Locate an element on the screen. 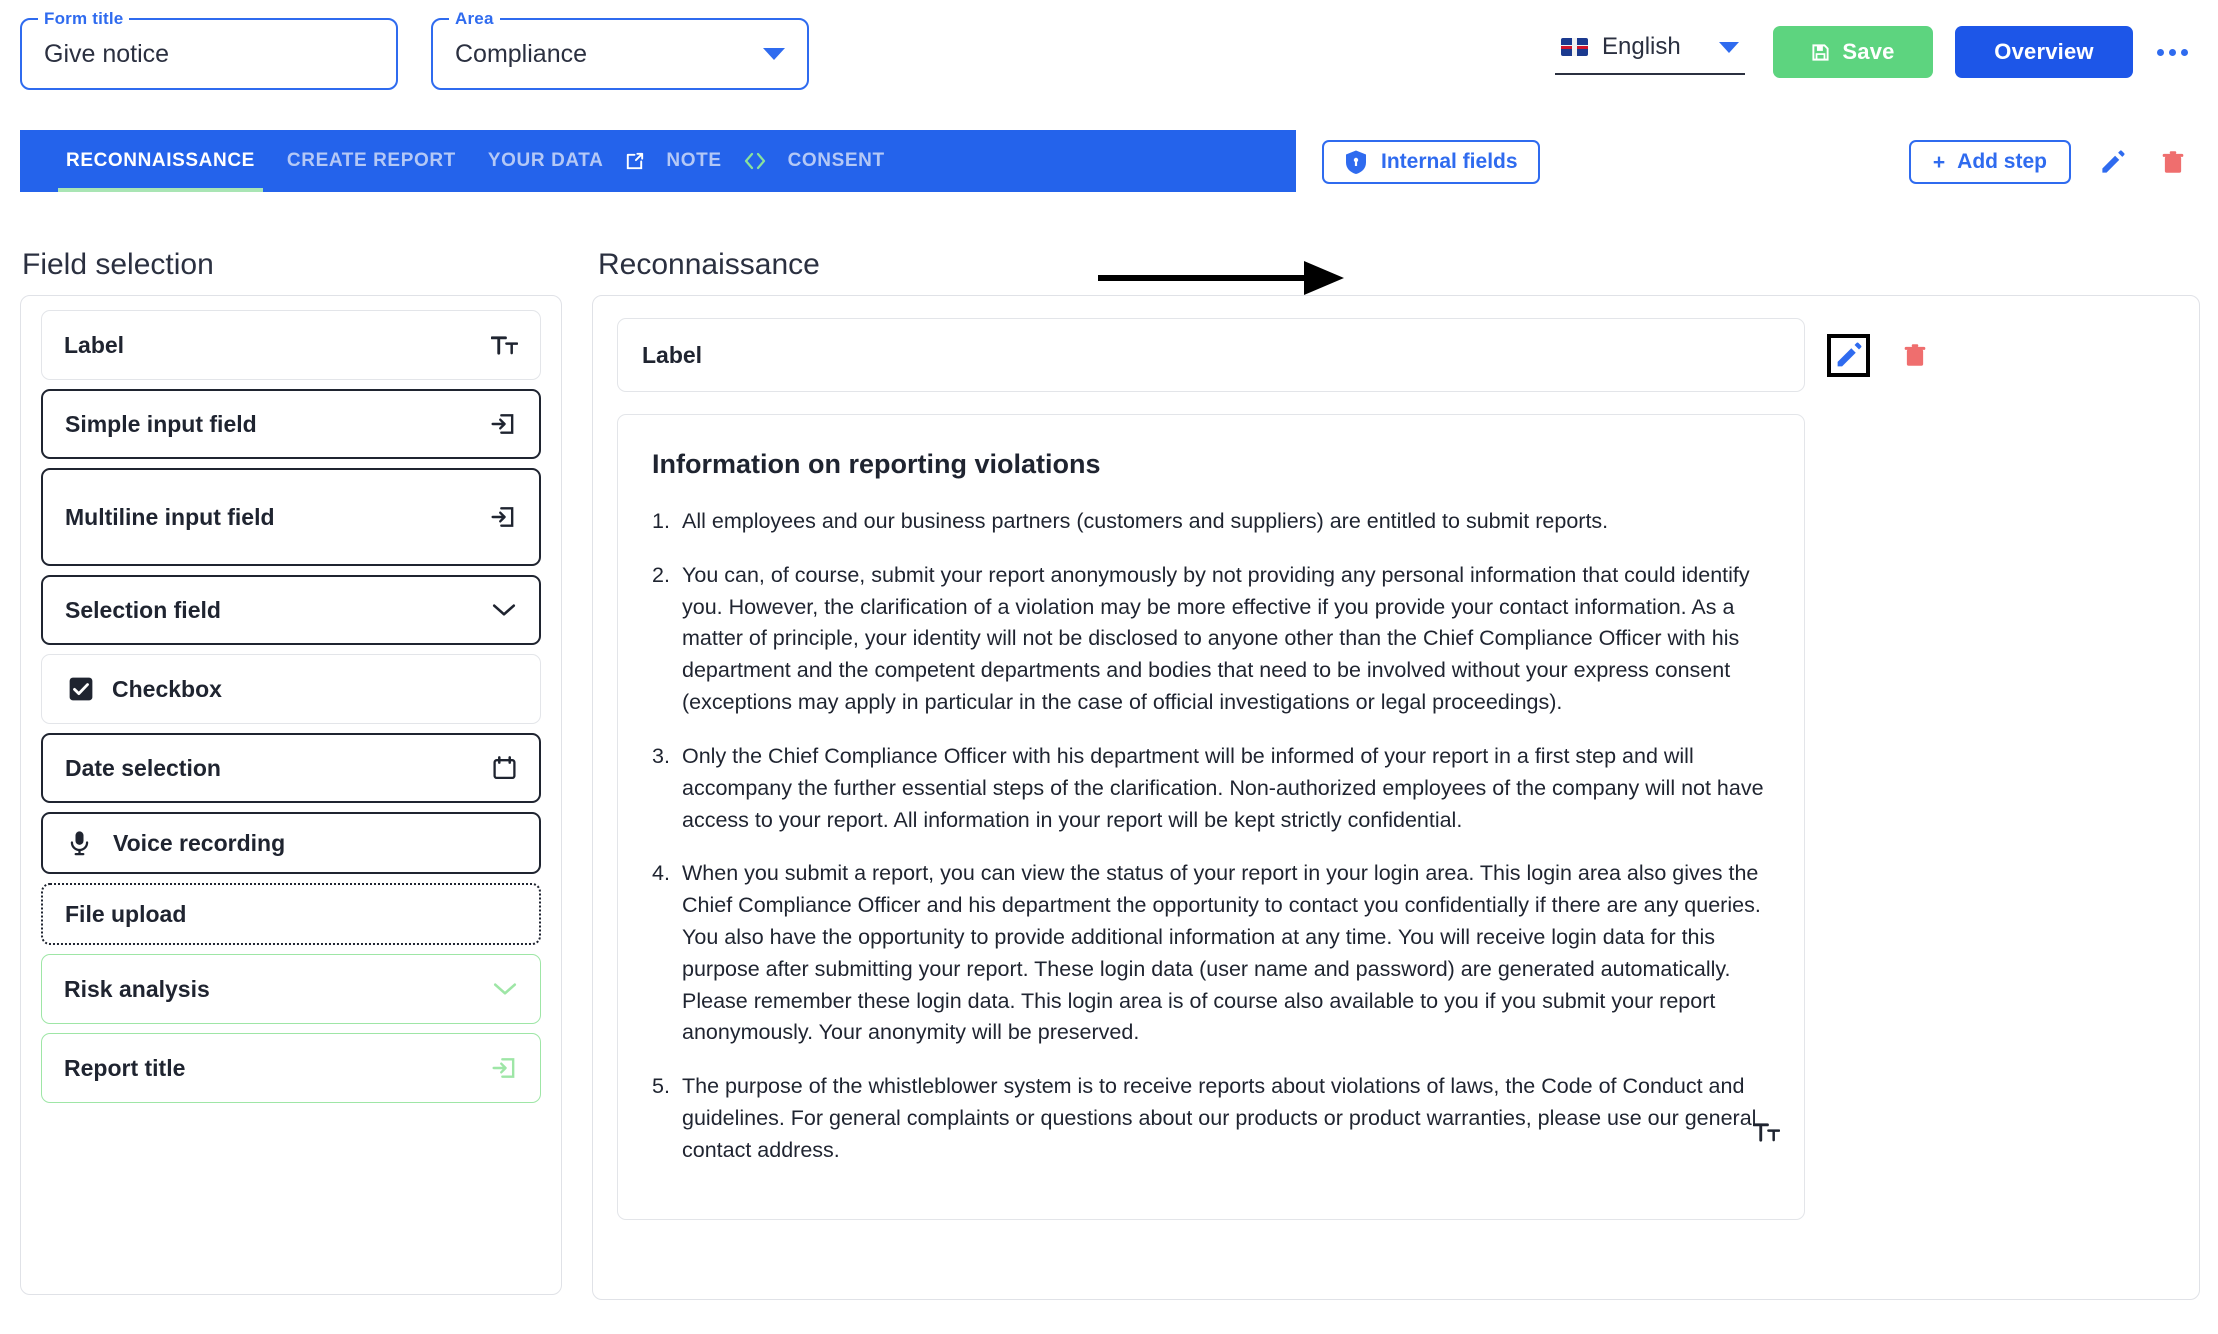 This screenshot has width=2218, height=1334. tab-label: CONSENT is located at coordinates (836, 160).